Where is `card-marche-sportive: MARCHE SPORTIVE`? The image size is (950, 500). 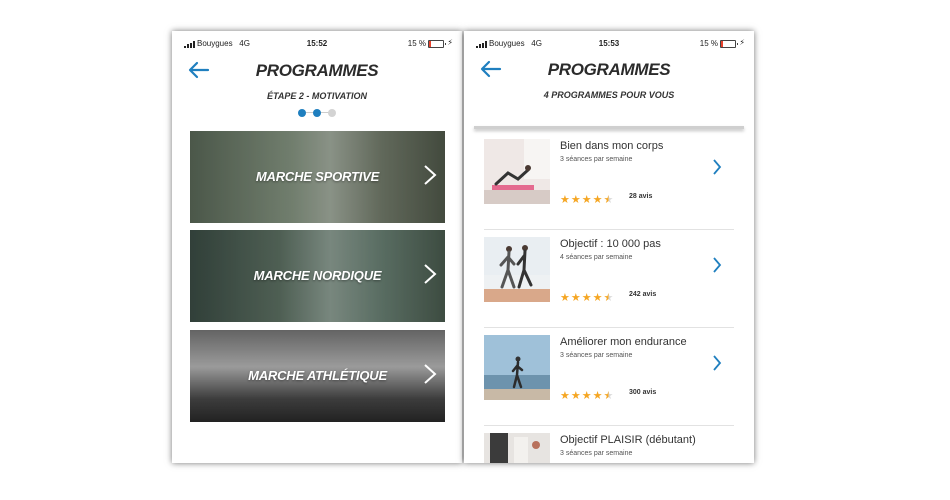 card-marche-sportive: MARCHE SPORTIVE is located at coordinates (317, 177).